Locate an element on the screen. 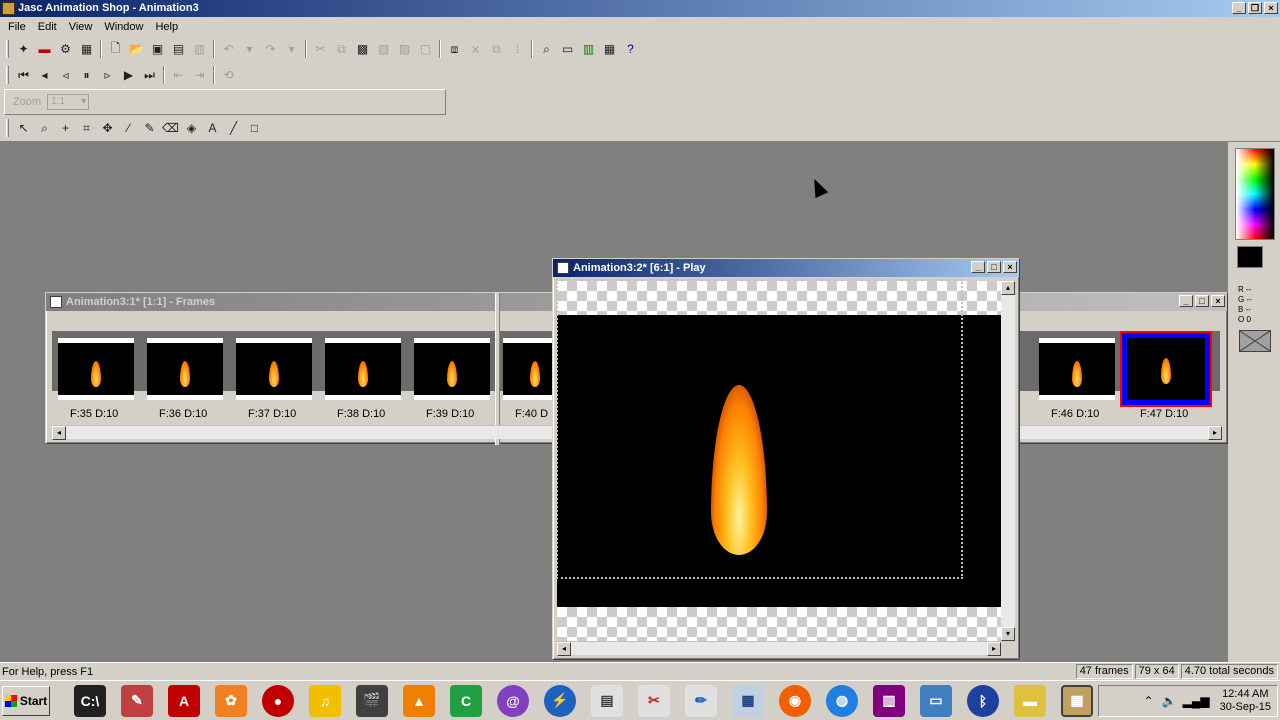 The height and width of the screenshot is (720, 1280). save-icon: ▣ is located at coordinates (157, 49).